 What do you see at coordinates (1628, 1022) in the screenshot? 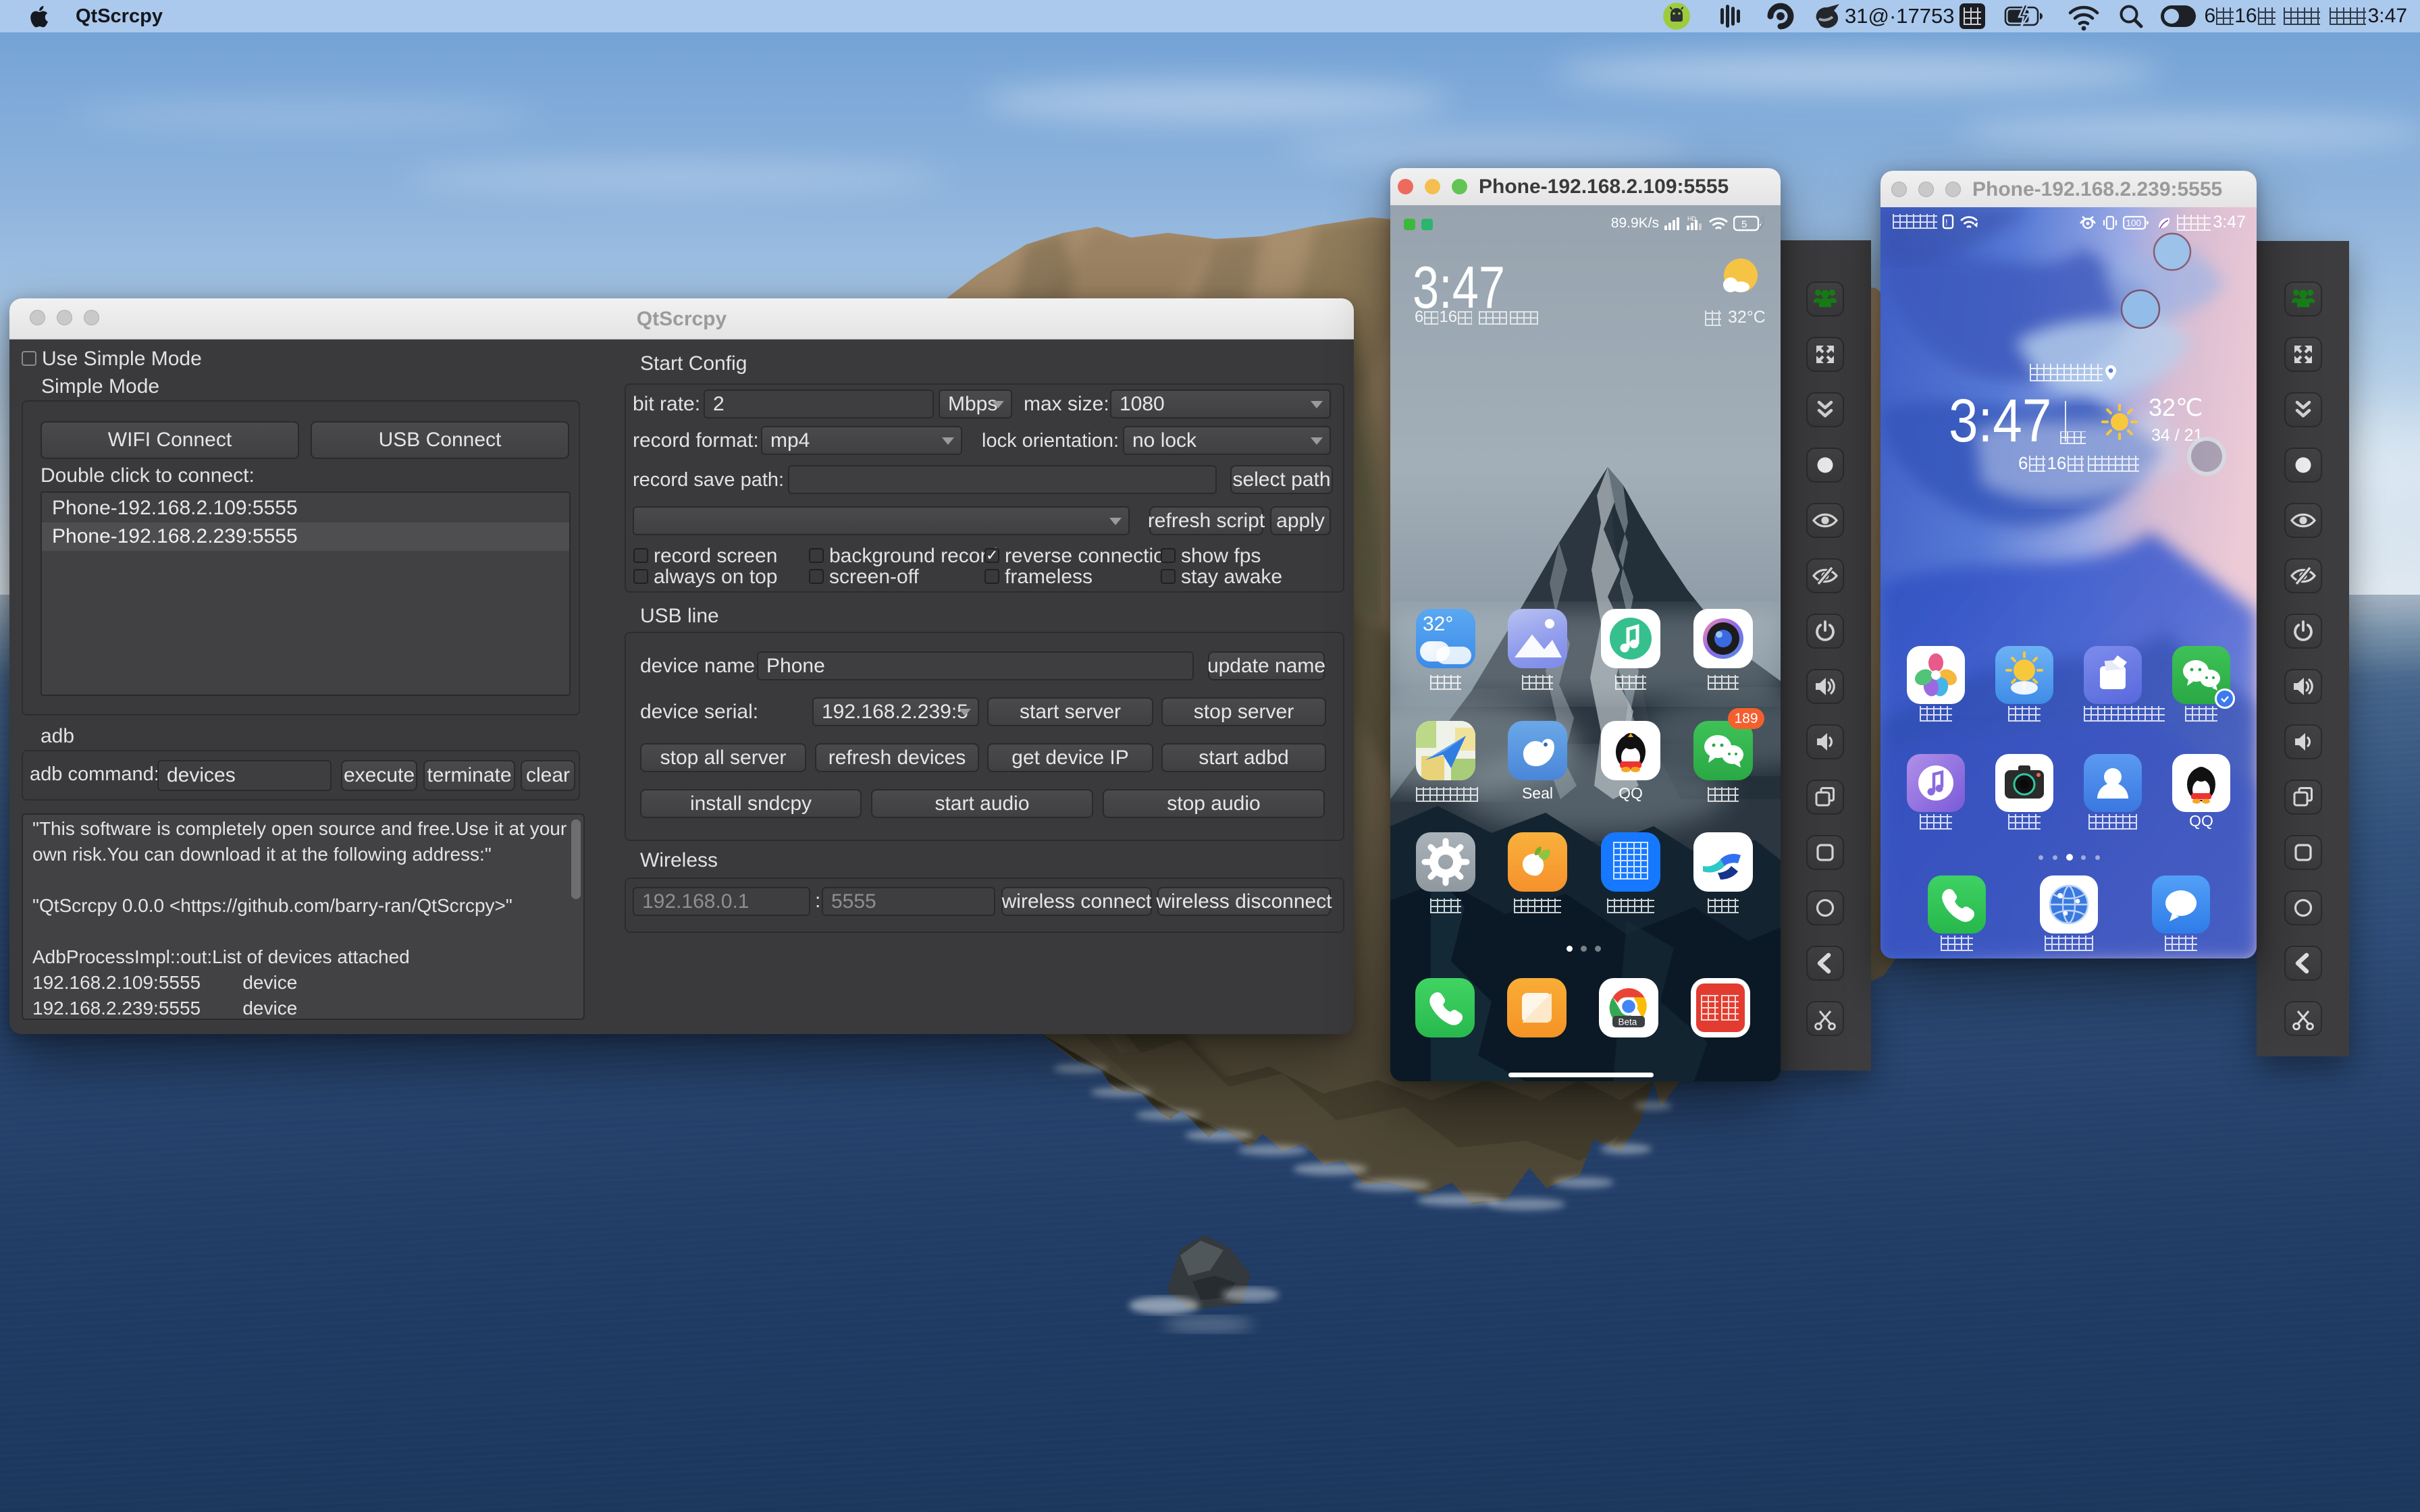
I see `svg-text: Beta` at bounding box center [1628, 1022].